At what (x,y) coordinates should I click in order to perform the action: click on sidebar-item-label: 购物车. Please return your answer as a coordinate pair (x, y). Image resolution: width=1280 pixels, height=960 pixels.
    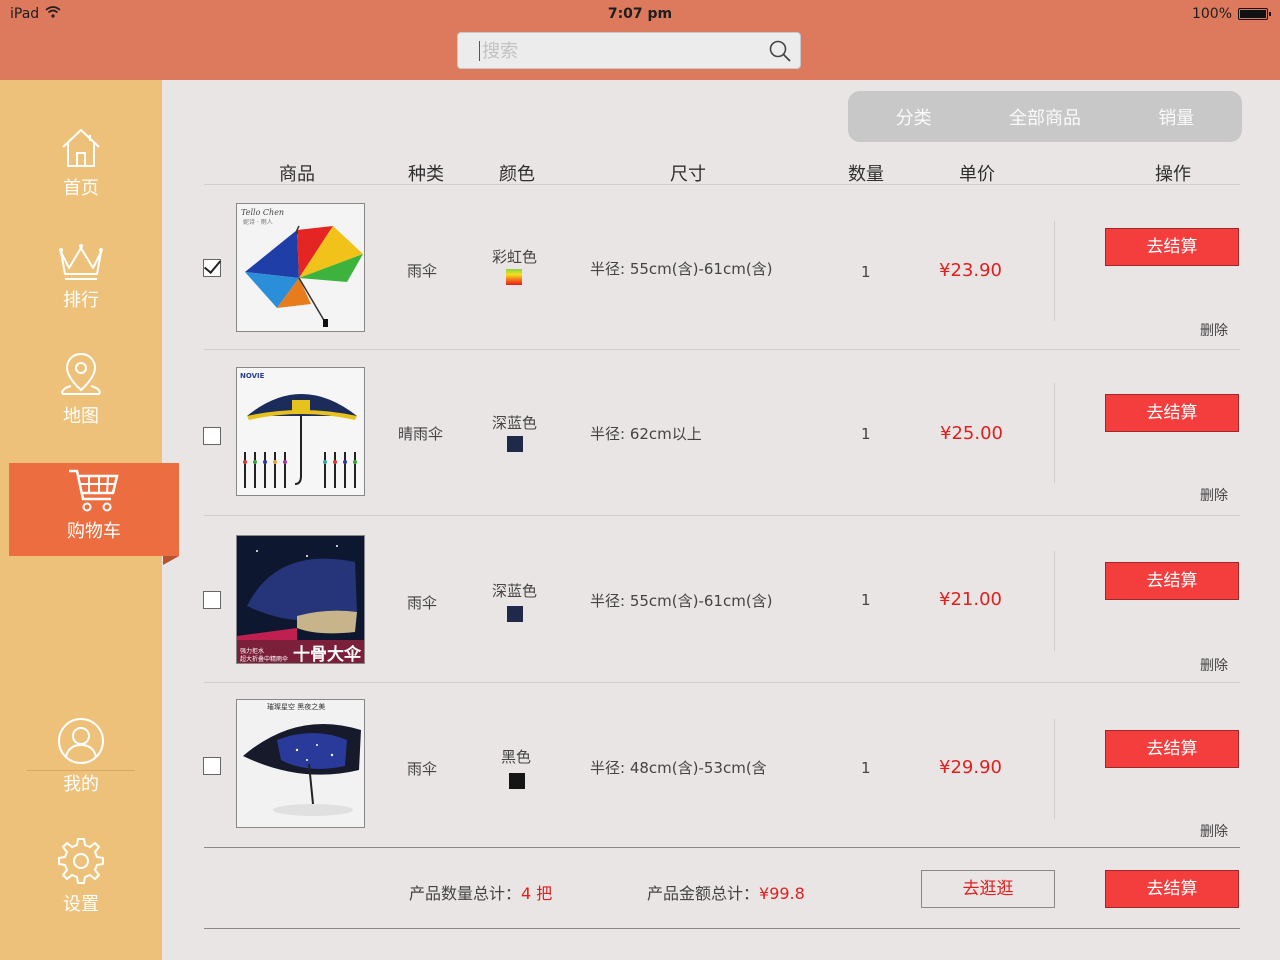
    Looking at the image, I should click on (94, 531).